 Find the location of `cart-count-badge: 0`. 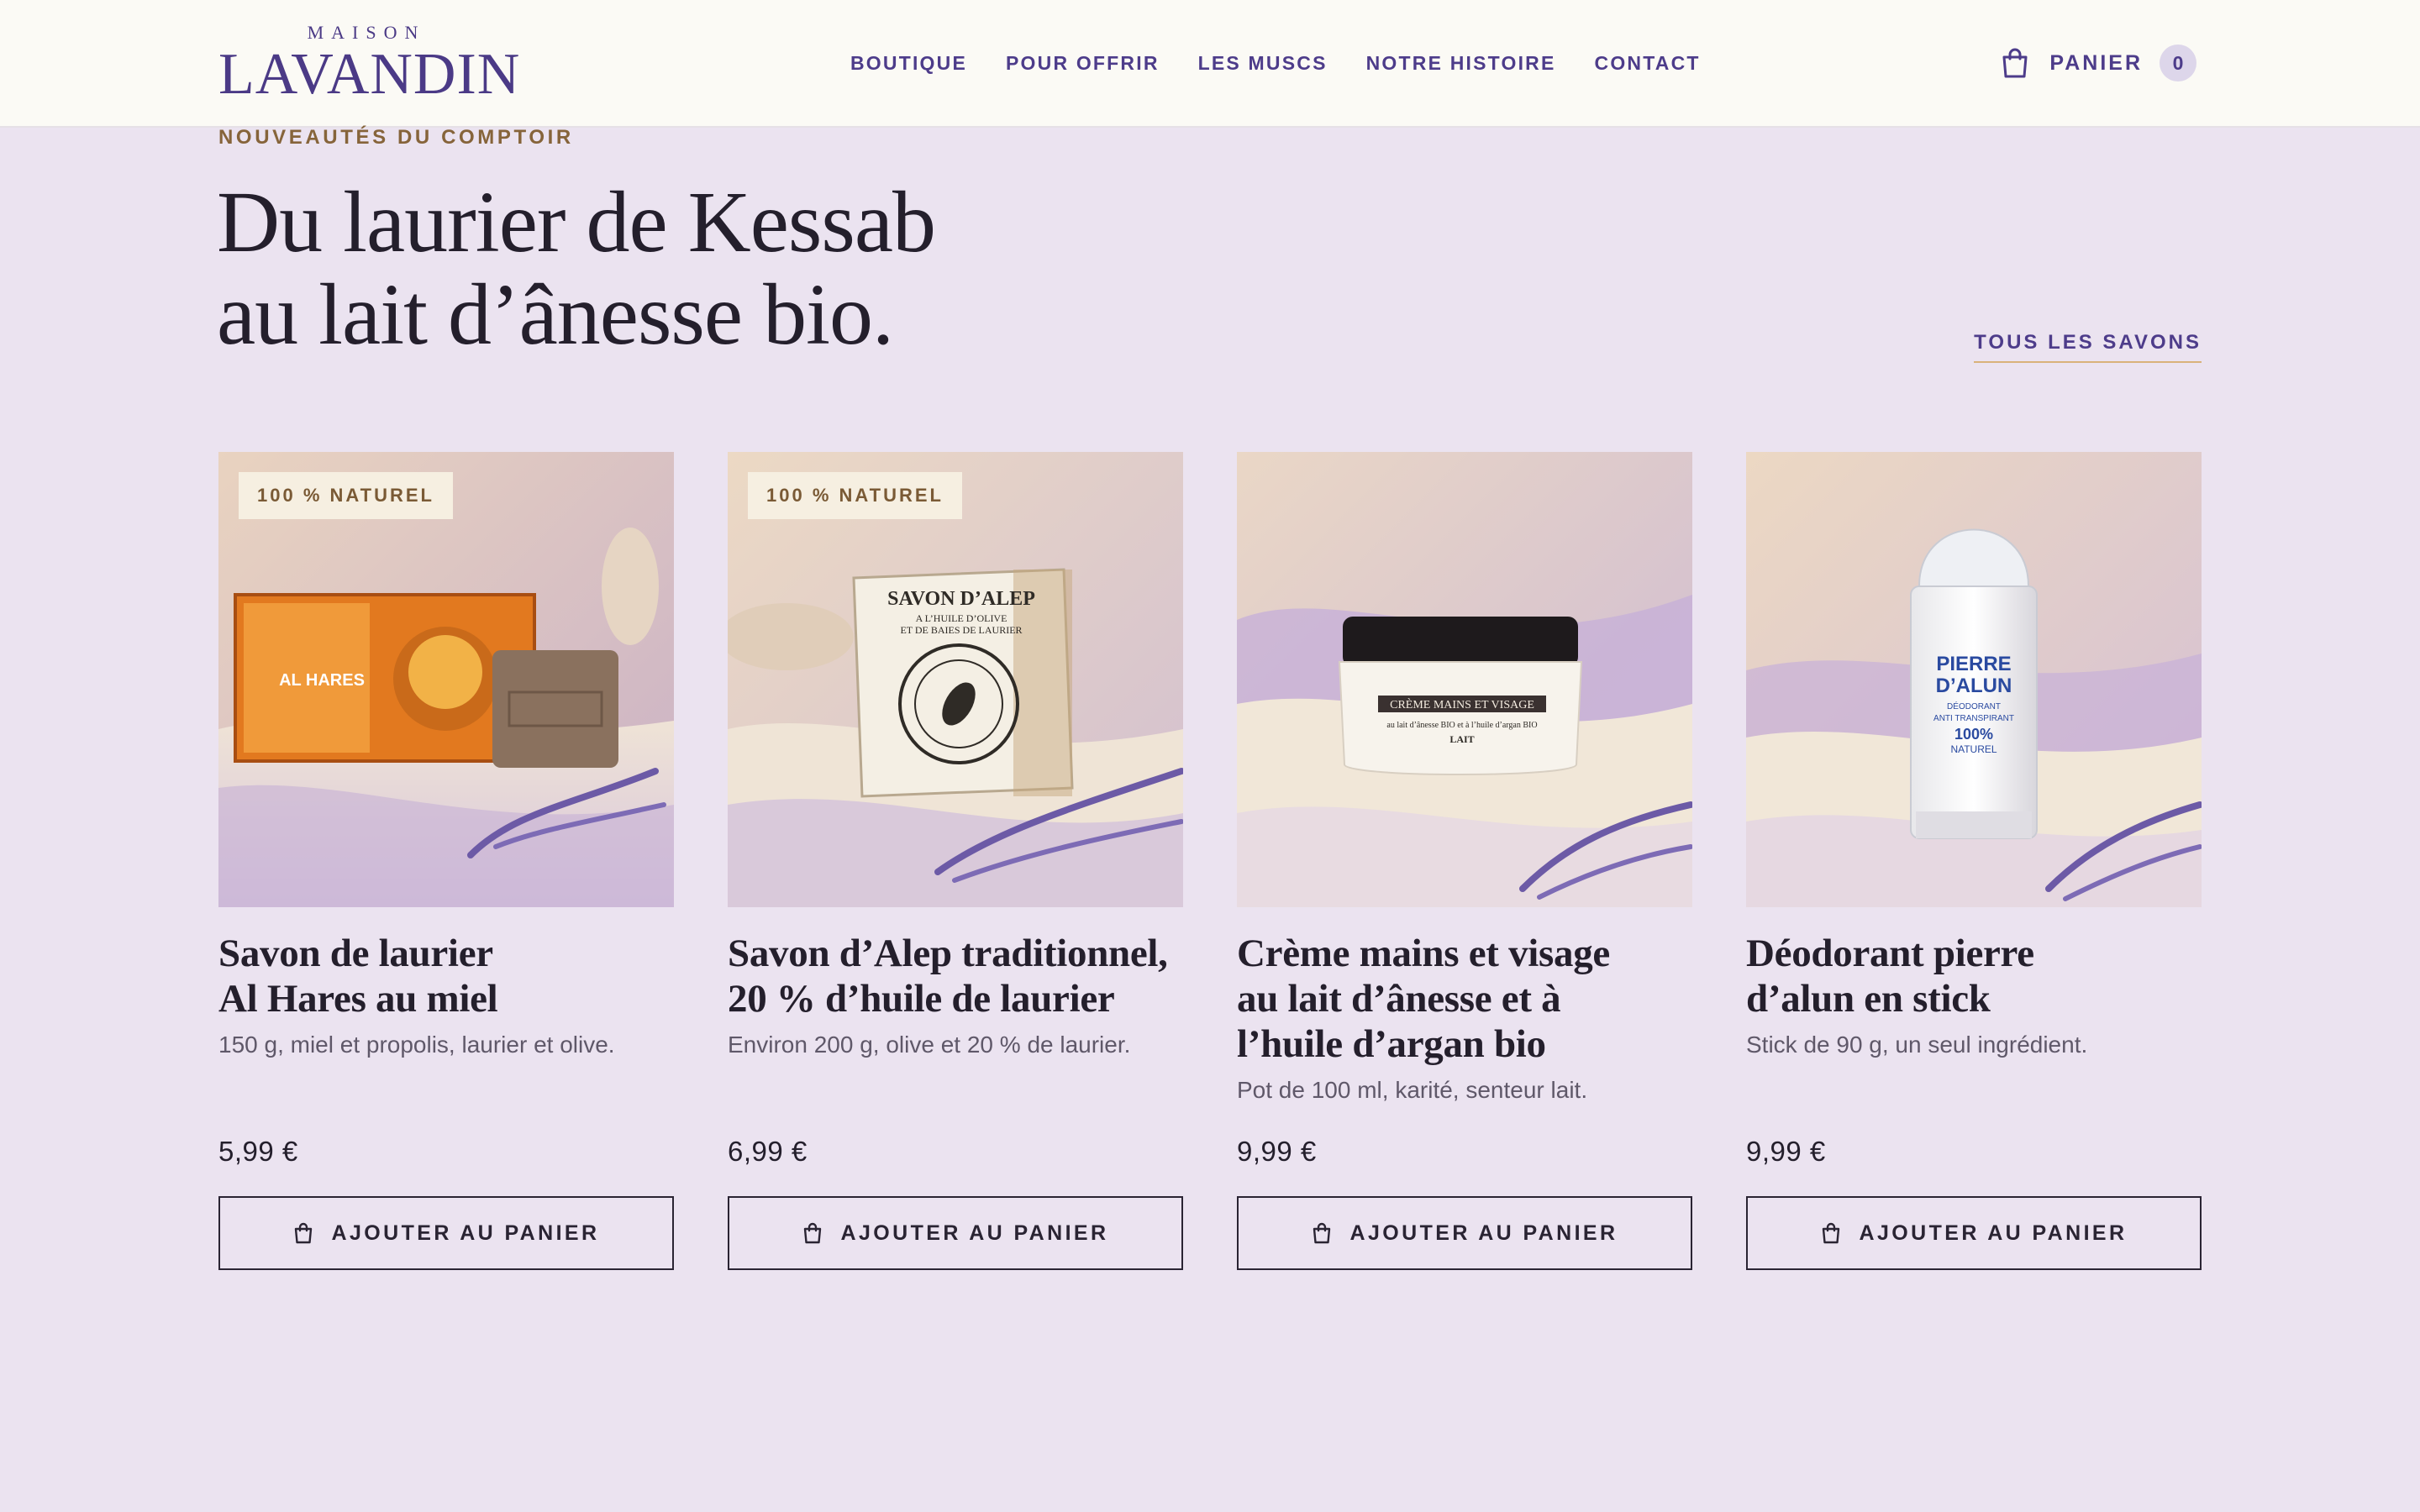

cart-count-badge: 0 is located at coordinates (2178, 63).